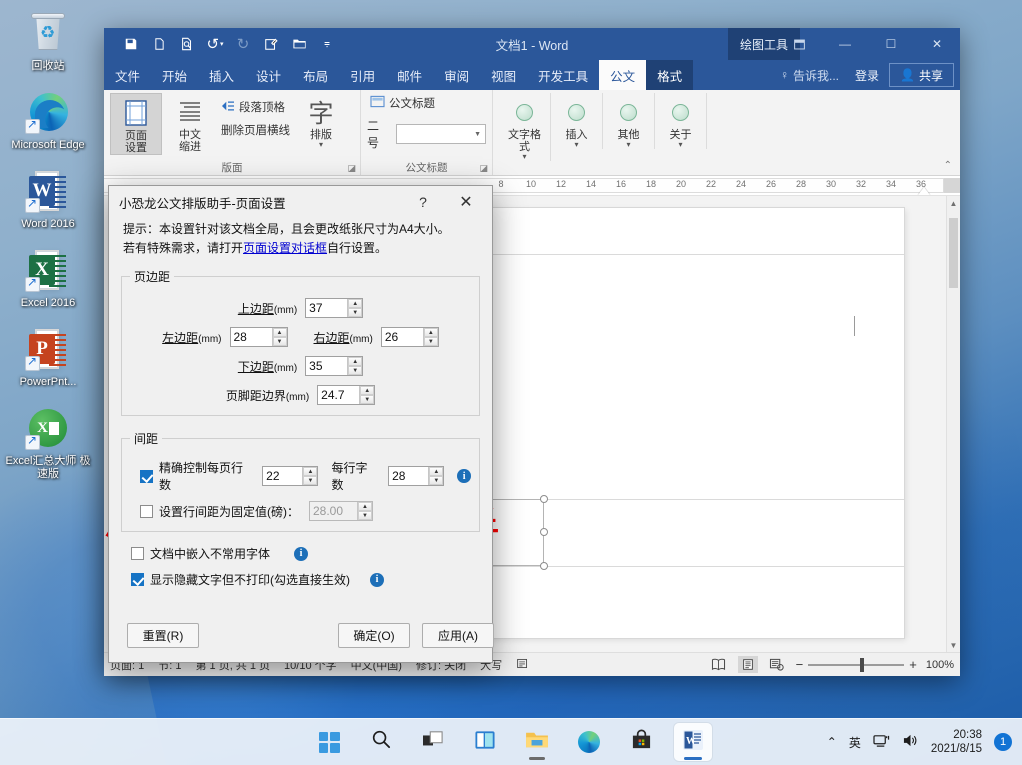 The width and height of the screenshot is (1022, 765). Describe the element at coordinates (159, 44) in the screenshot. I see `new-document-icon` at that location.